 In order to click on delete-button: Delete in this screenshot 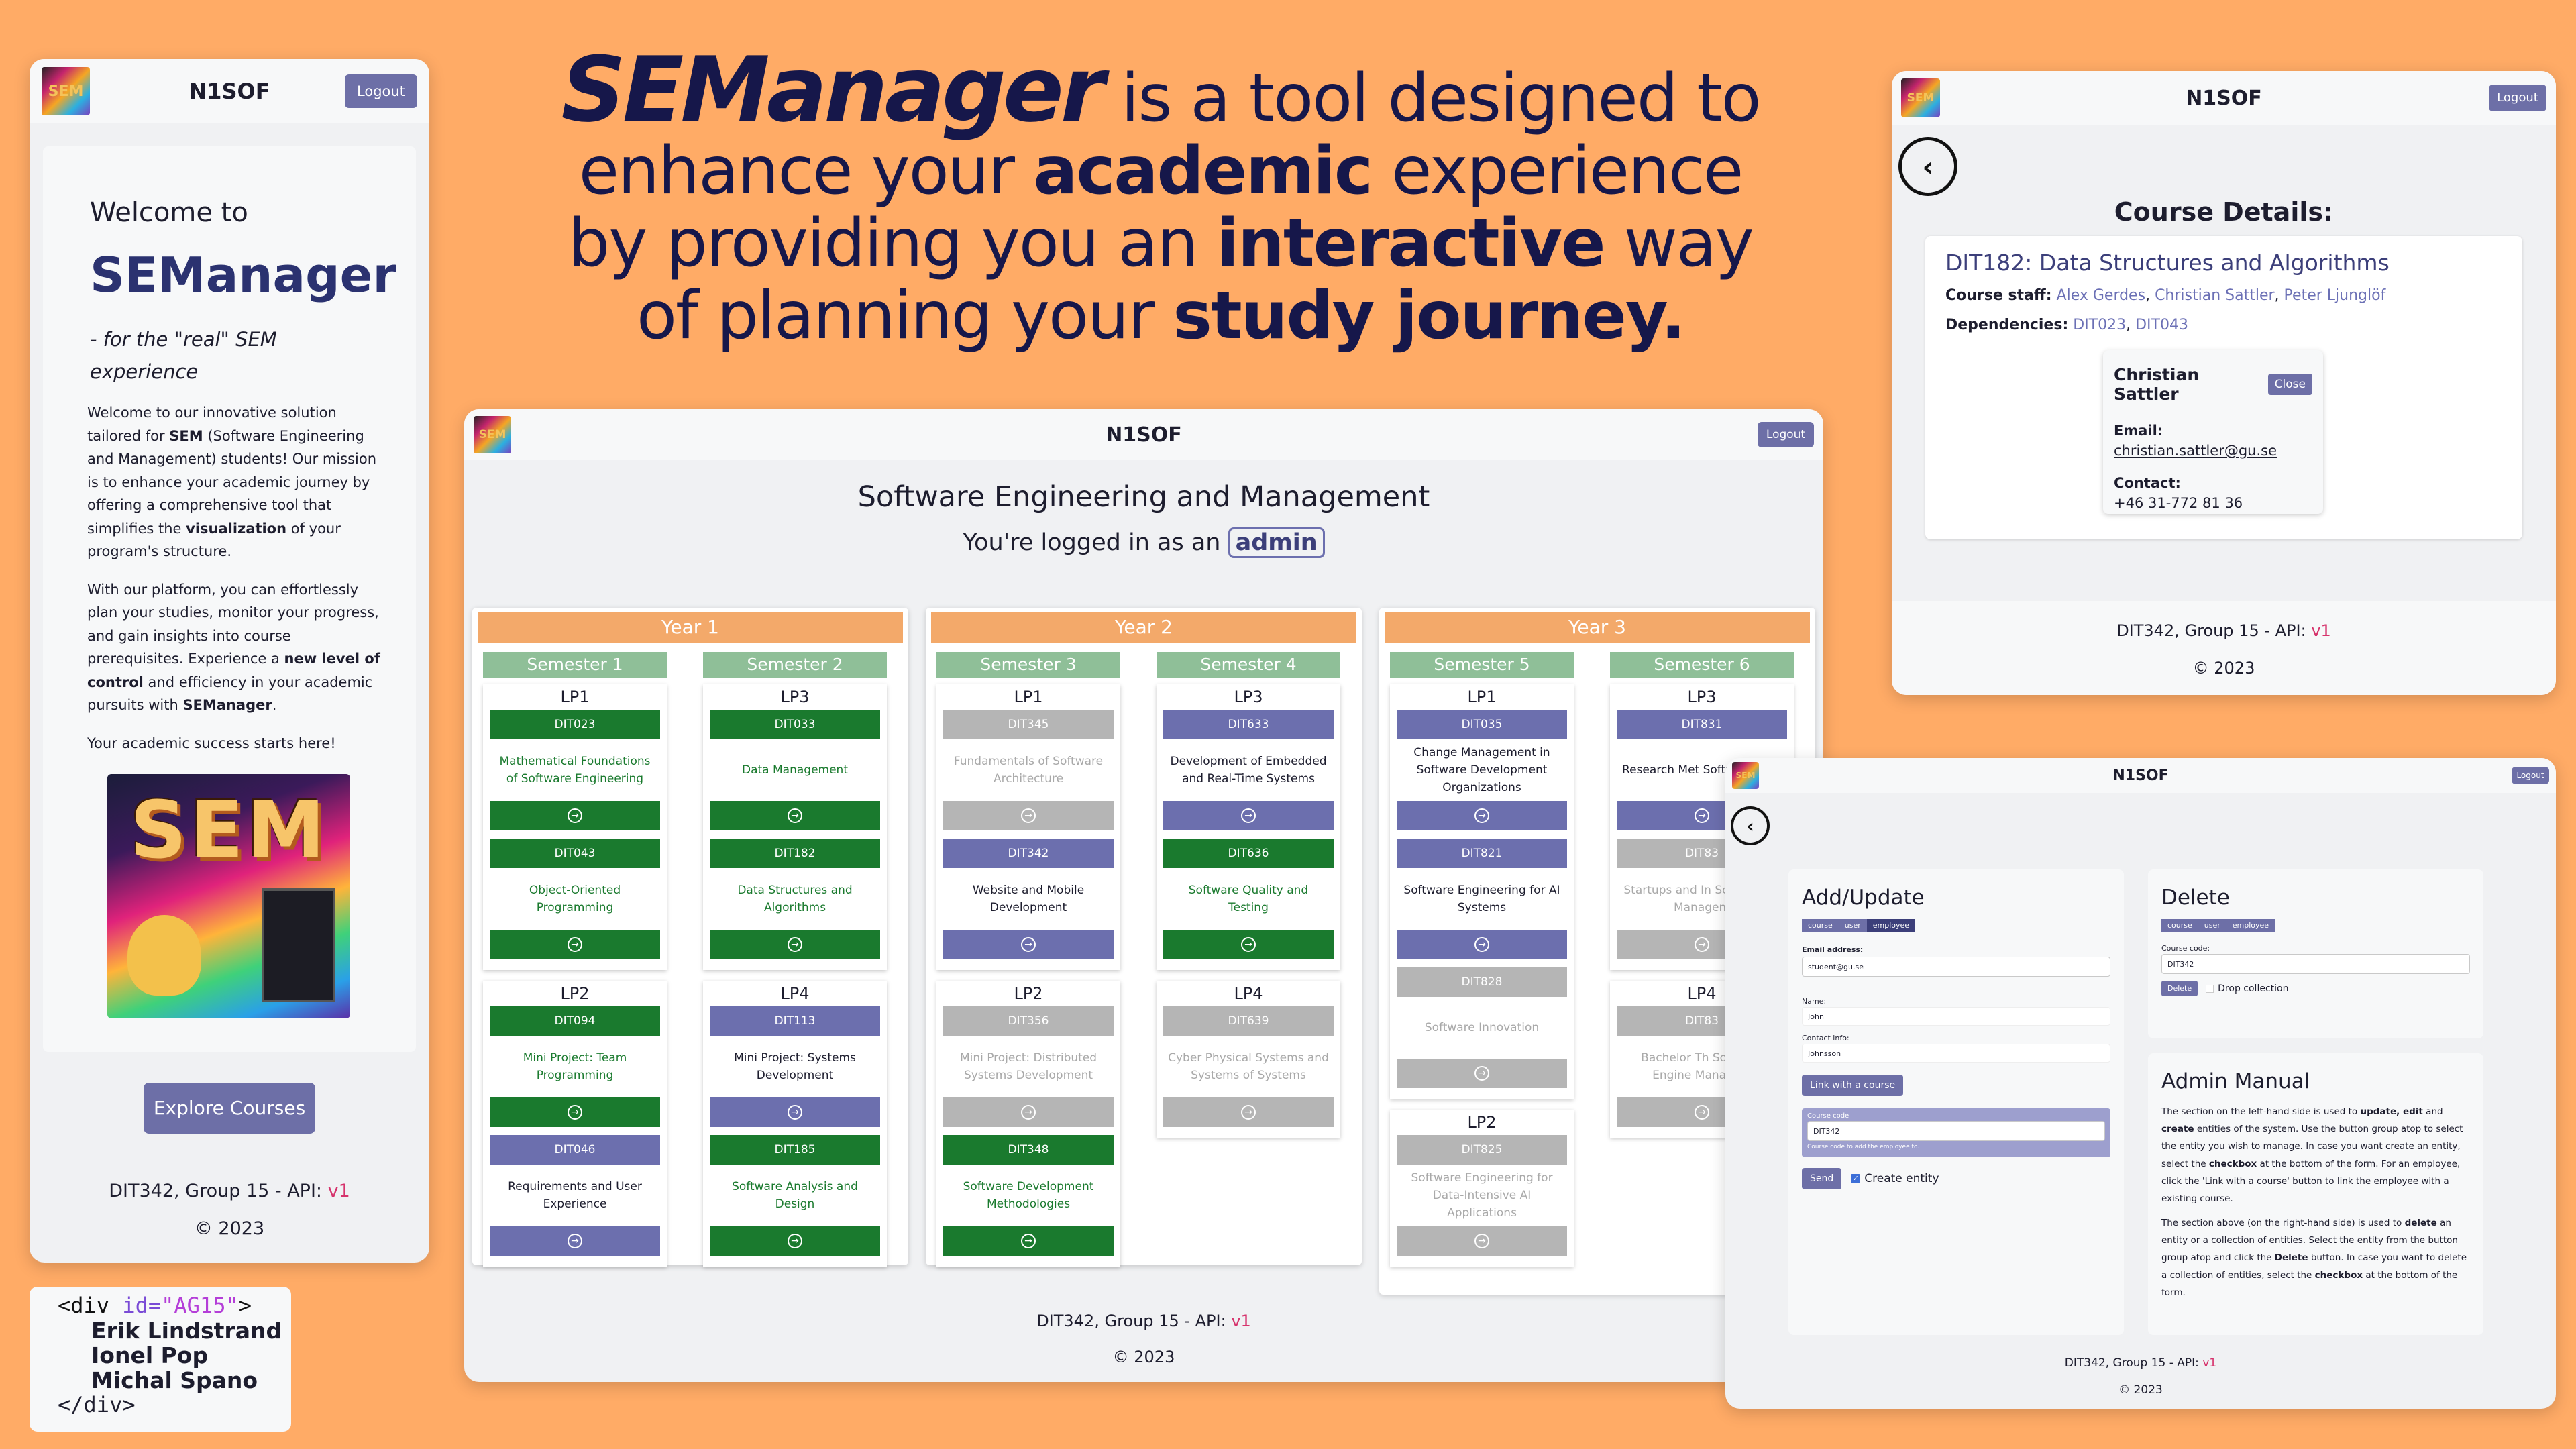, I will do `click(2179, 988)`.